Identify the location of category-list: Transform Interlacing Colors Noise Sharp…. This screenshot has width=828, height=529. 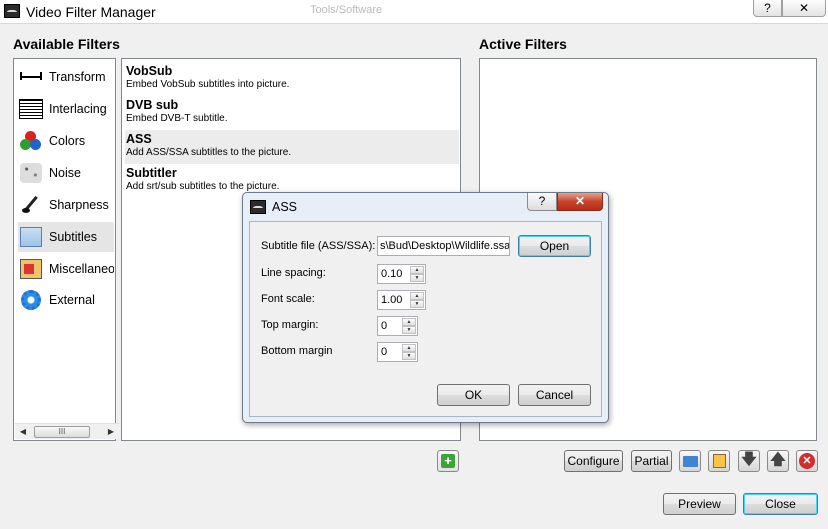
(66, 249).